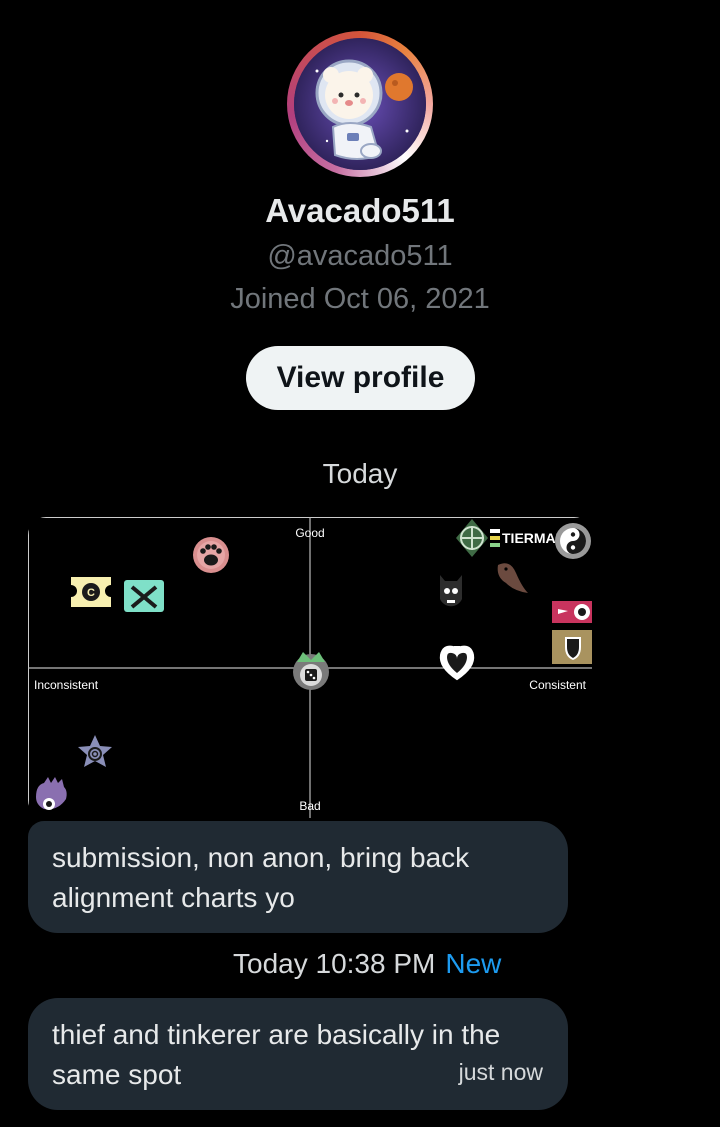 Image resolution: width=720 pixels, height=1127 pixels. Describe the element at coordinates (309, 806) in the screenshot. I see `chart-label-bad: Bad` at that location.